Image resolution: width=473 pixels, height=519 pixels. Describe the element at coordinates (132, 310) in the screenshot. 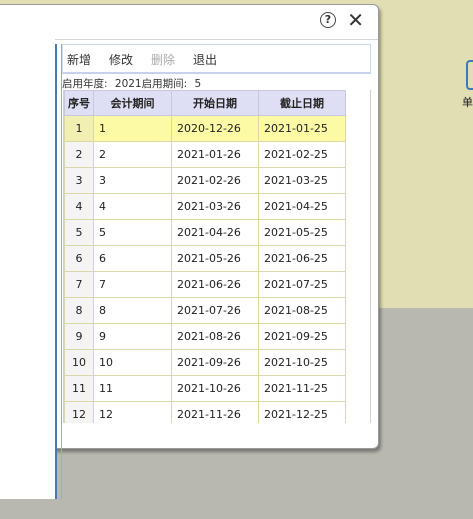

I see `period-cell: 8` at that location.